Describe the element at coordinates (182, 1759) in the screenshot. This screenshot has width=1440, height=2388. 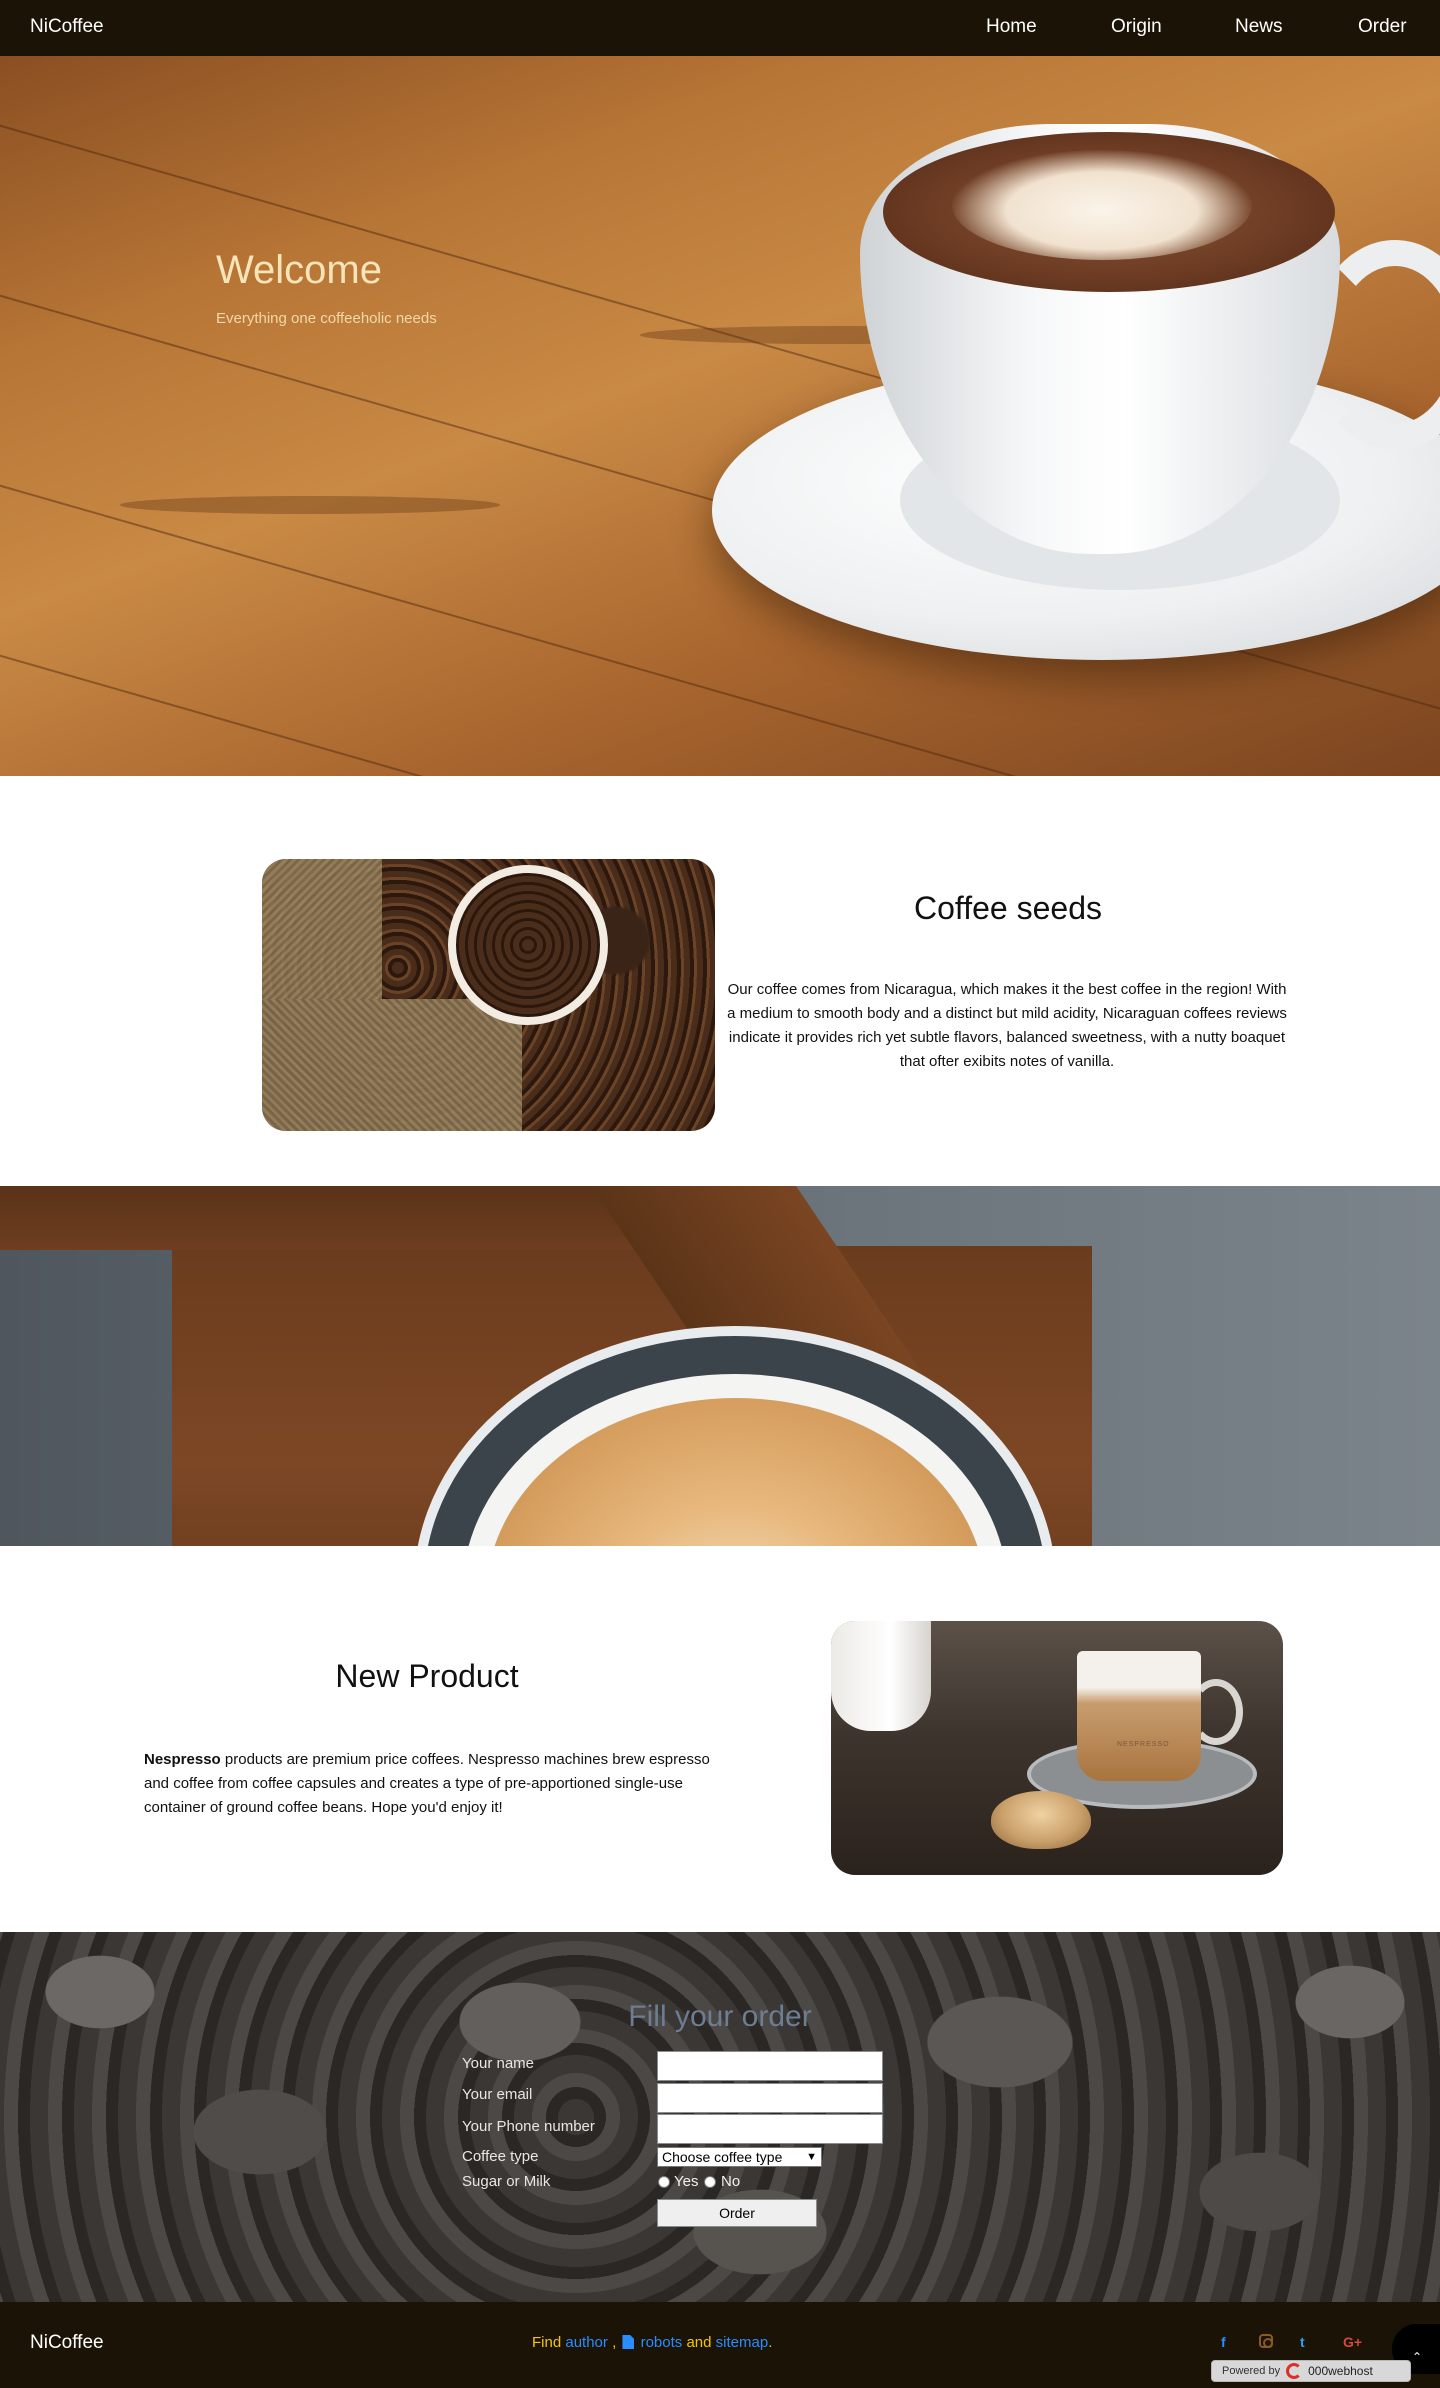
I see `new-product-brand: Nespresso` at that location.